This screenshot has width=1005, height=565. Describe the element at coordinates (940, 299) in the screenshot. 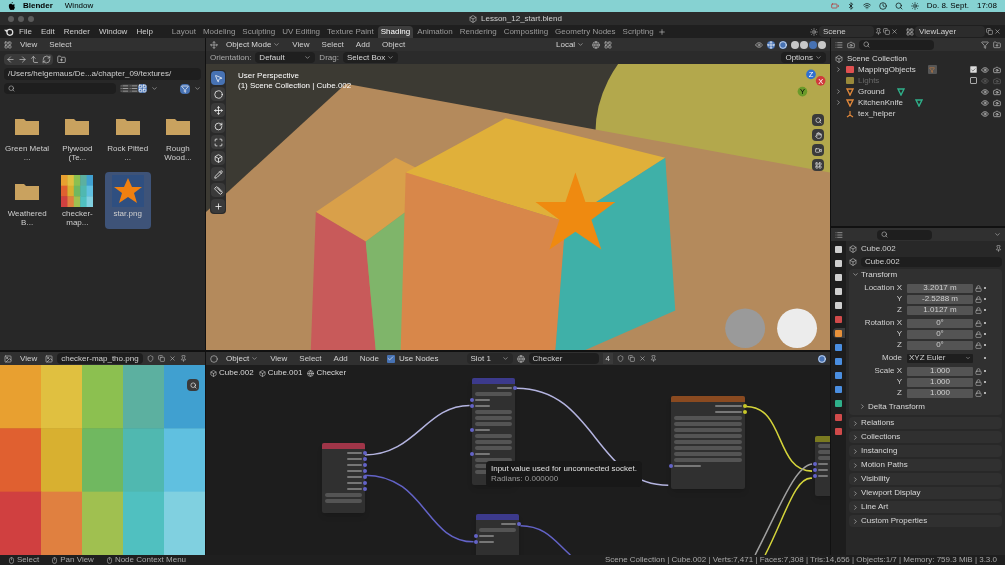

I see `number-field: -2.5288 m` at that location.